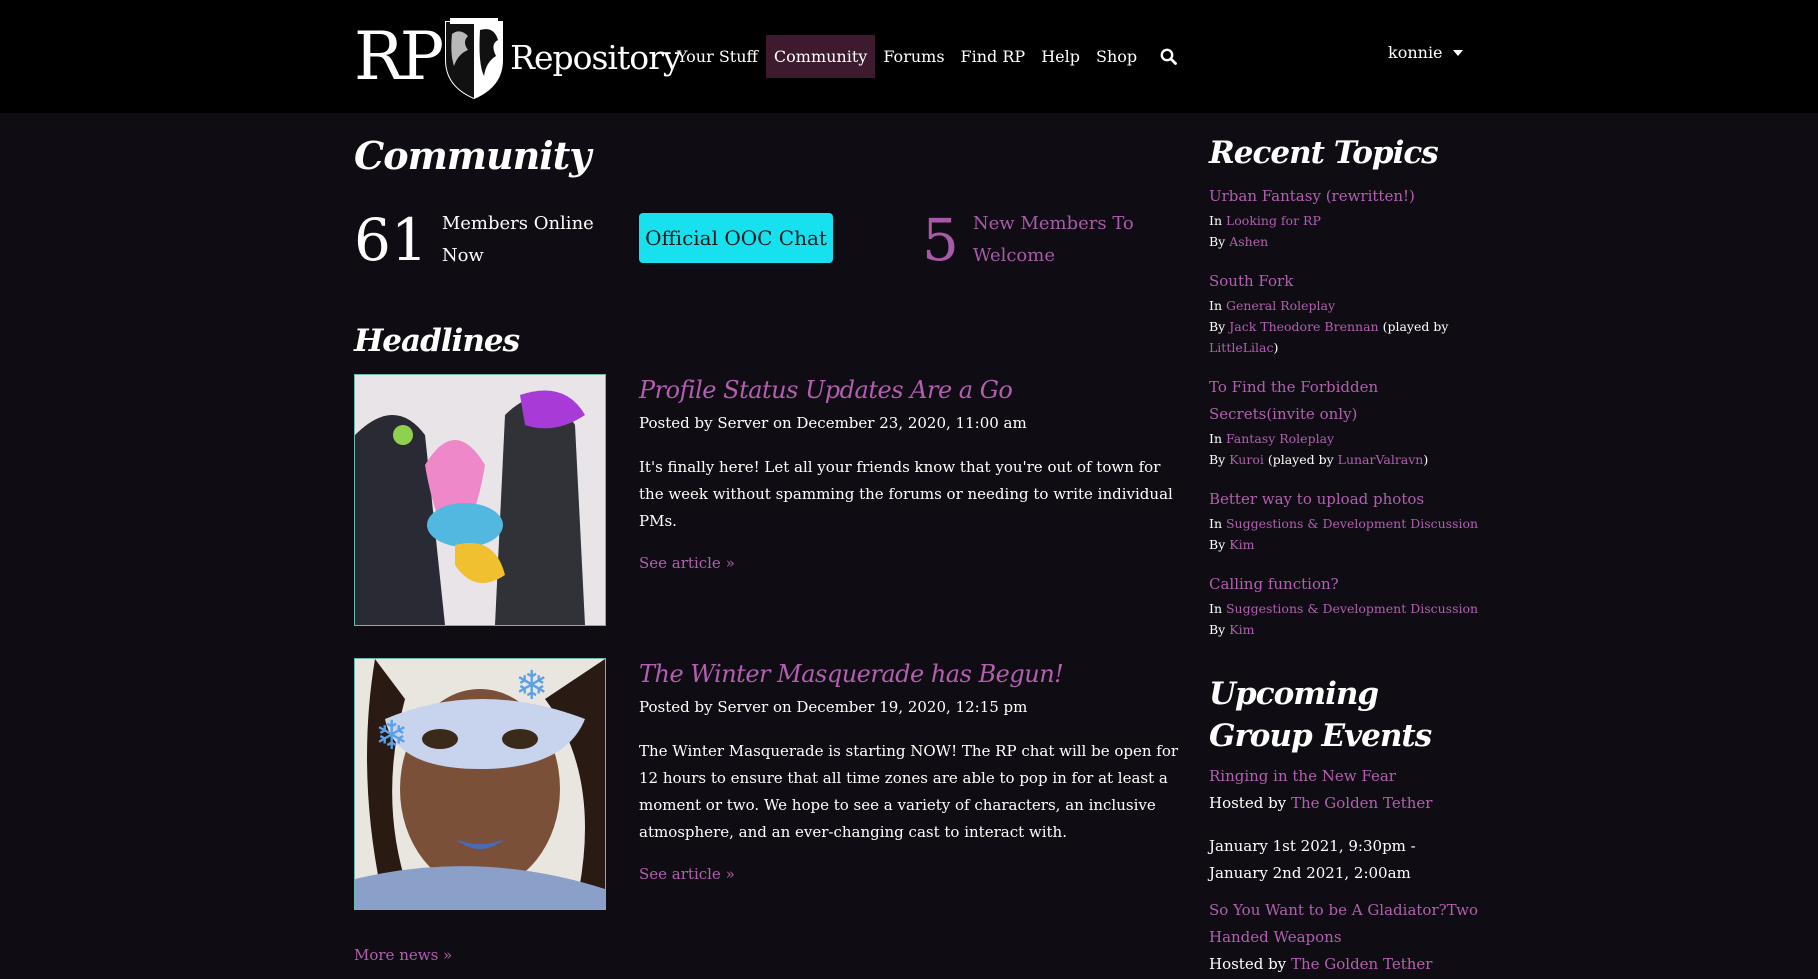  I want to click on user-menu-dropdown: konnie, so click(1425, 52).